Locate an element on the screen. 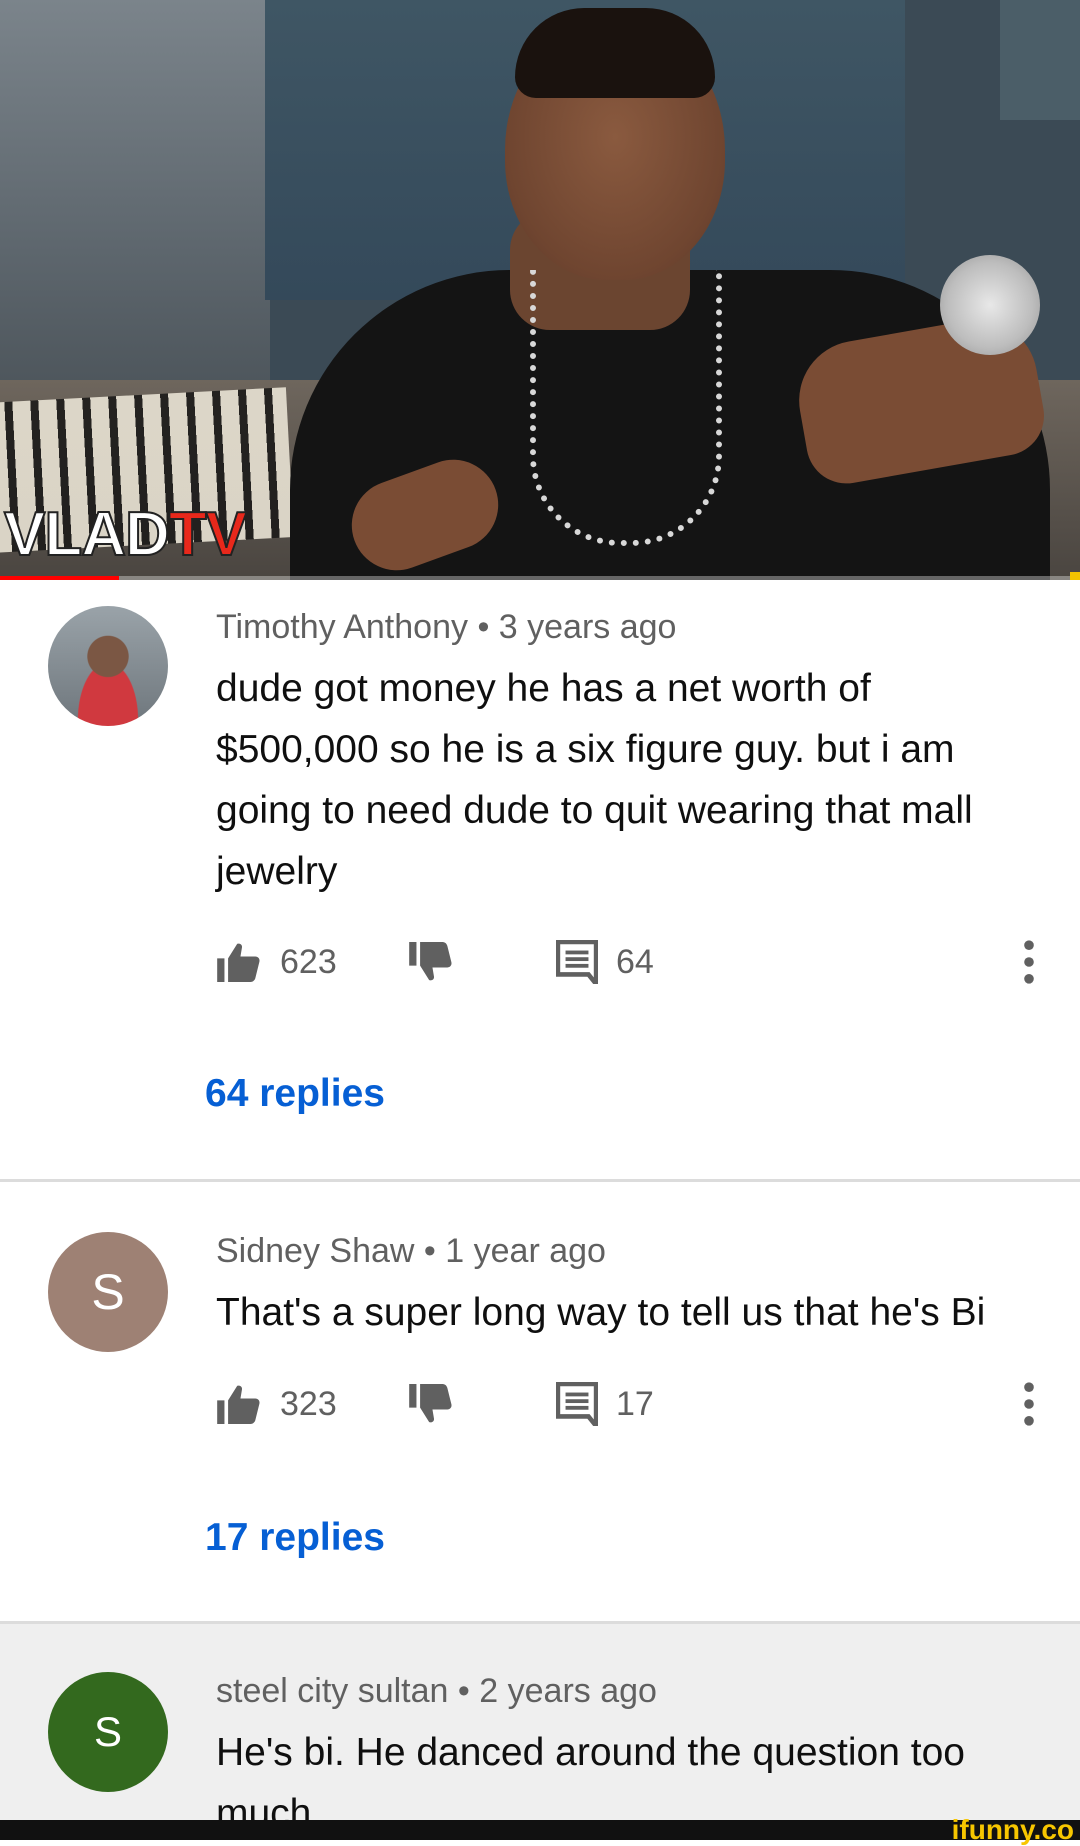 Image resolution: width=1080 pixels, height=1846 pixels. comment-meta: Timothy Anthony • 3 years ago is located at coordinates (446, 627).